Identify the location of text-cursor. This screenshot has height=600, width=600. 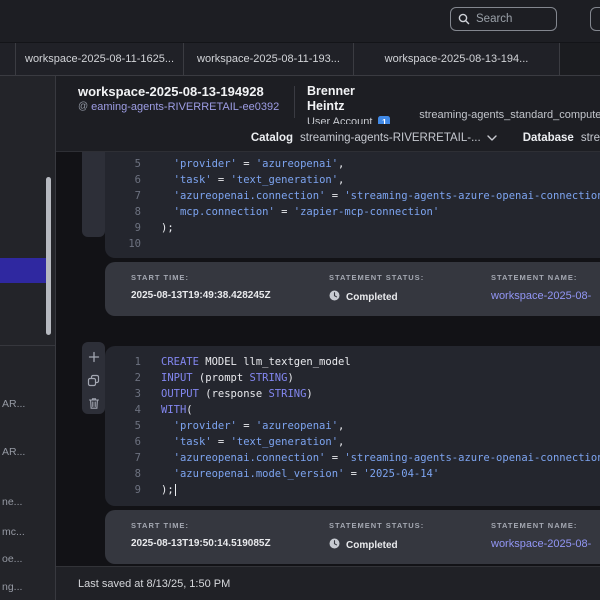
(175, 490).